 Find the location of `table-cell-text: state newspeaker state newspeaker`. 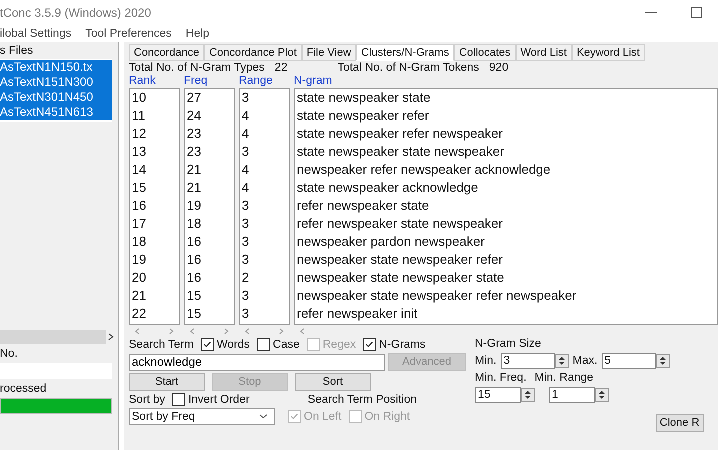

table-cell-text: state newspeaker state newspeaker is located at coordinates (401, 152).